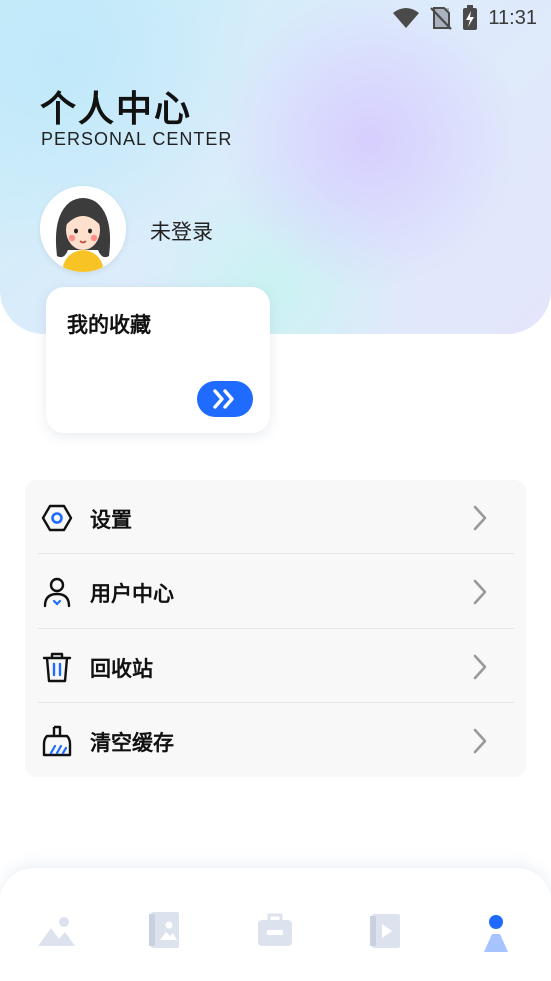 The image size is (551, 981). Describe the element at coordinates (57, 667) in the screenshot. I see `trash-icon` at that location.